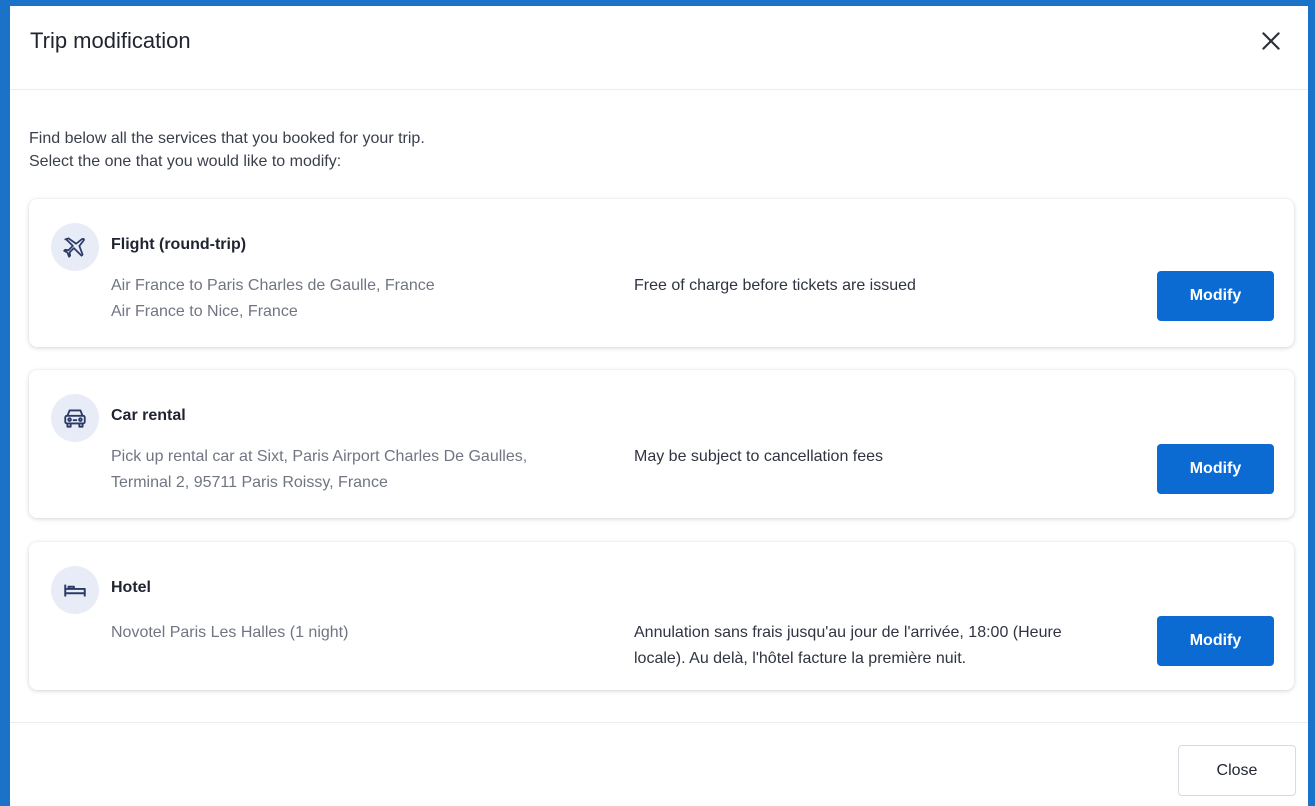 This screenshot has height=806, width=1315. I want to click on modify-hotel-button: Modify, so click(1215, 641).